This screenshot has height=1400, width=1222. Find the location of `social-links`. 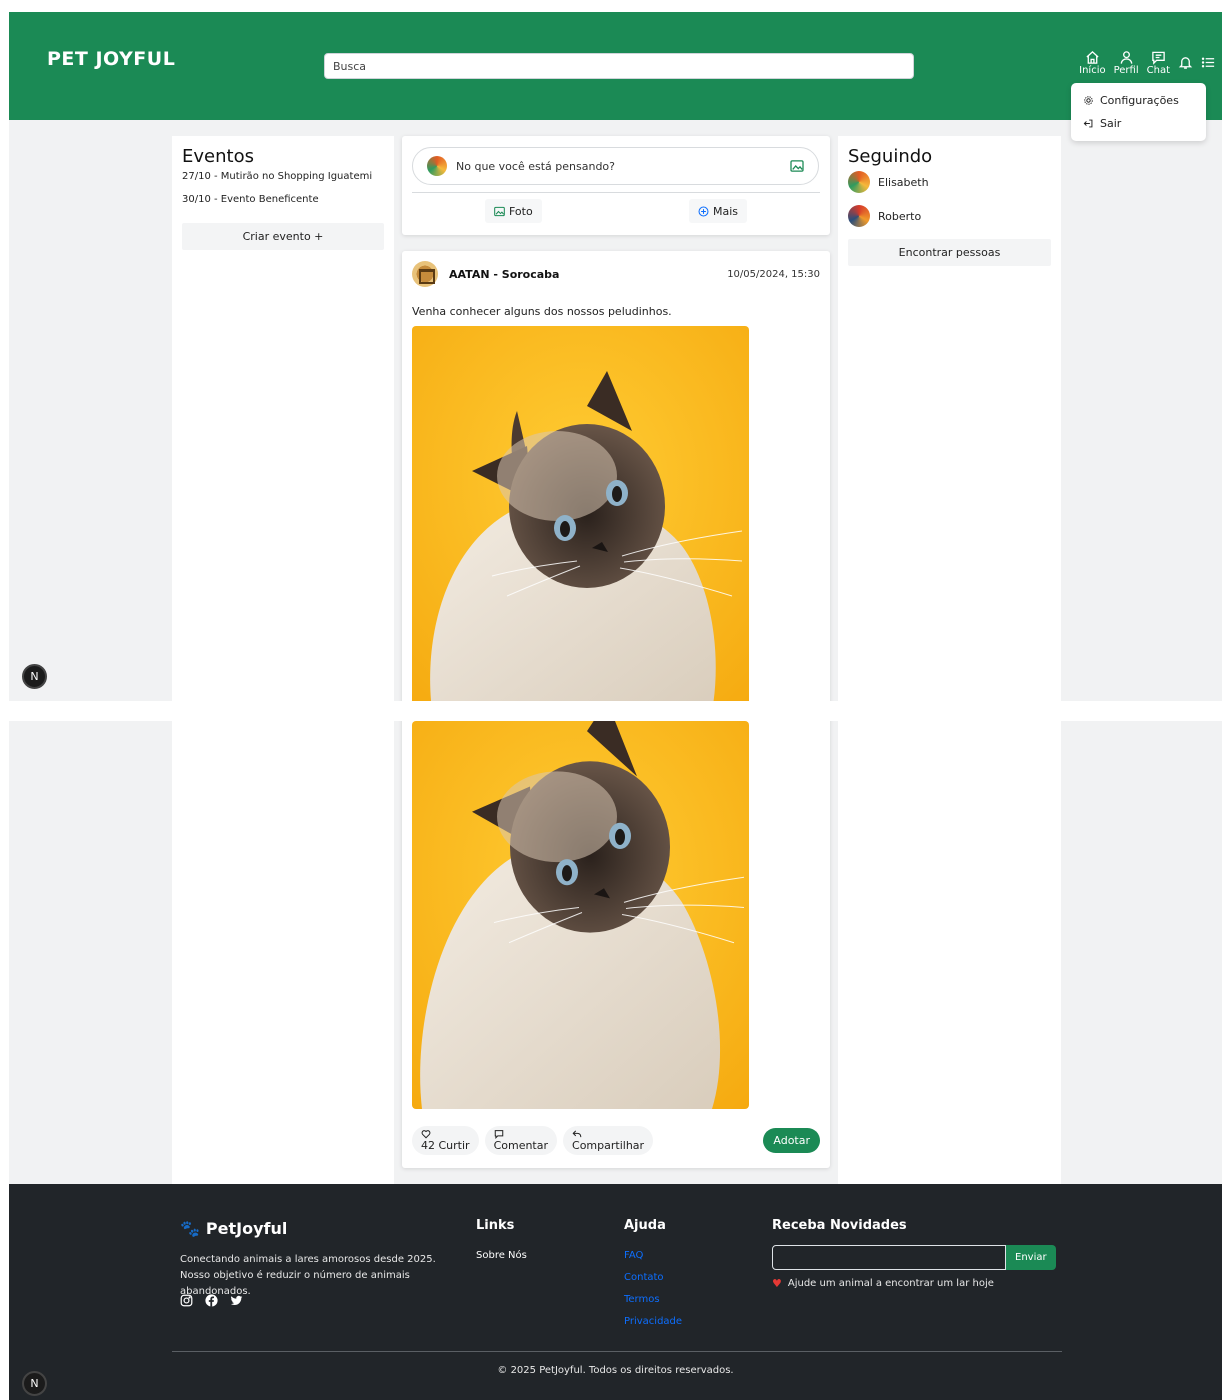

social-links is located at coordinates (211, 1300).